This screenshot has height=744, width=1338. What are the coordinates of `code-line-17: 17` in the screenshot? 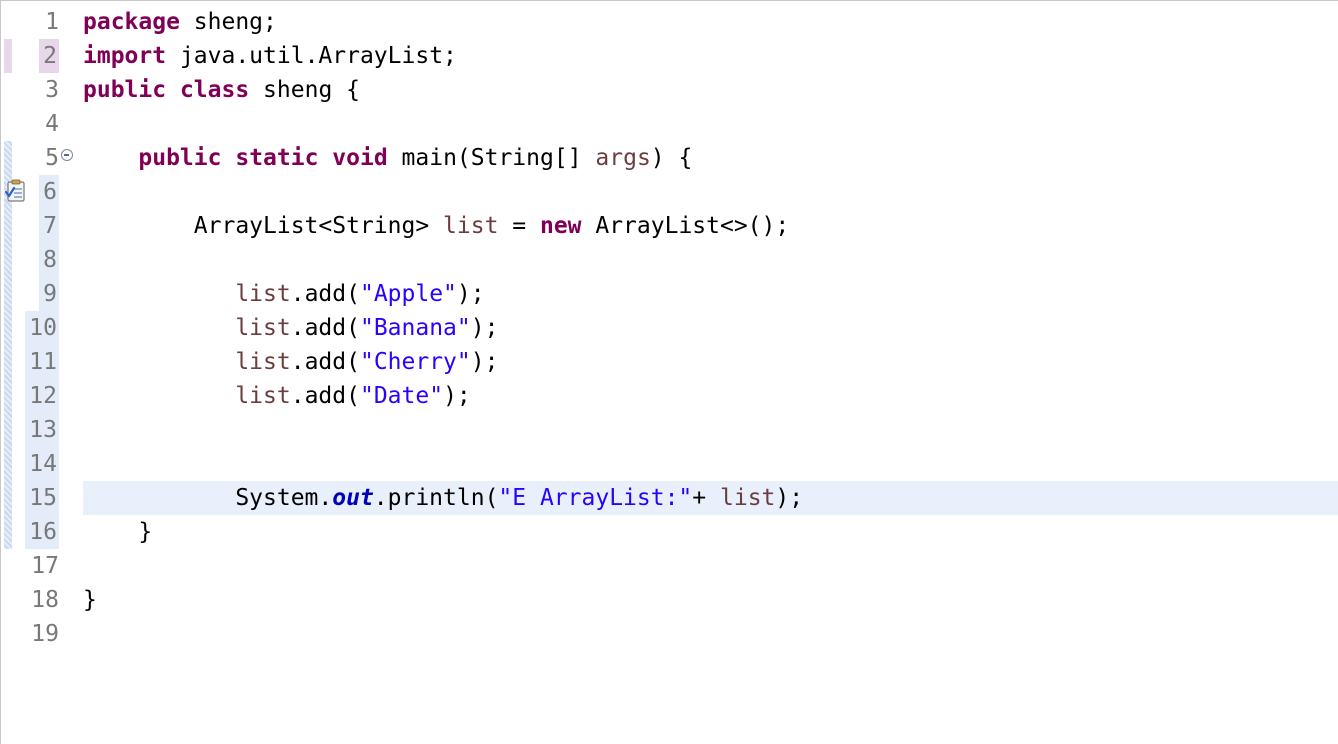 It's located at (669, 566).